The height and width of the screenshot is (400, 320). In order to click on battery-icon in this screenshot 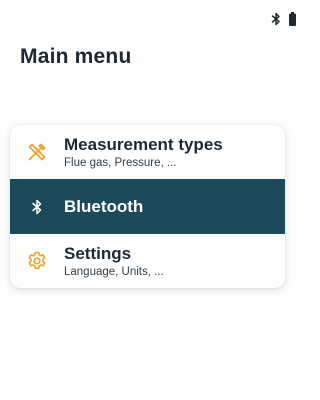, I will do `click(292, 19)`.